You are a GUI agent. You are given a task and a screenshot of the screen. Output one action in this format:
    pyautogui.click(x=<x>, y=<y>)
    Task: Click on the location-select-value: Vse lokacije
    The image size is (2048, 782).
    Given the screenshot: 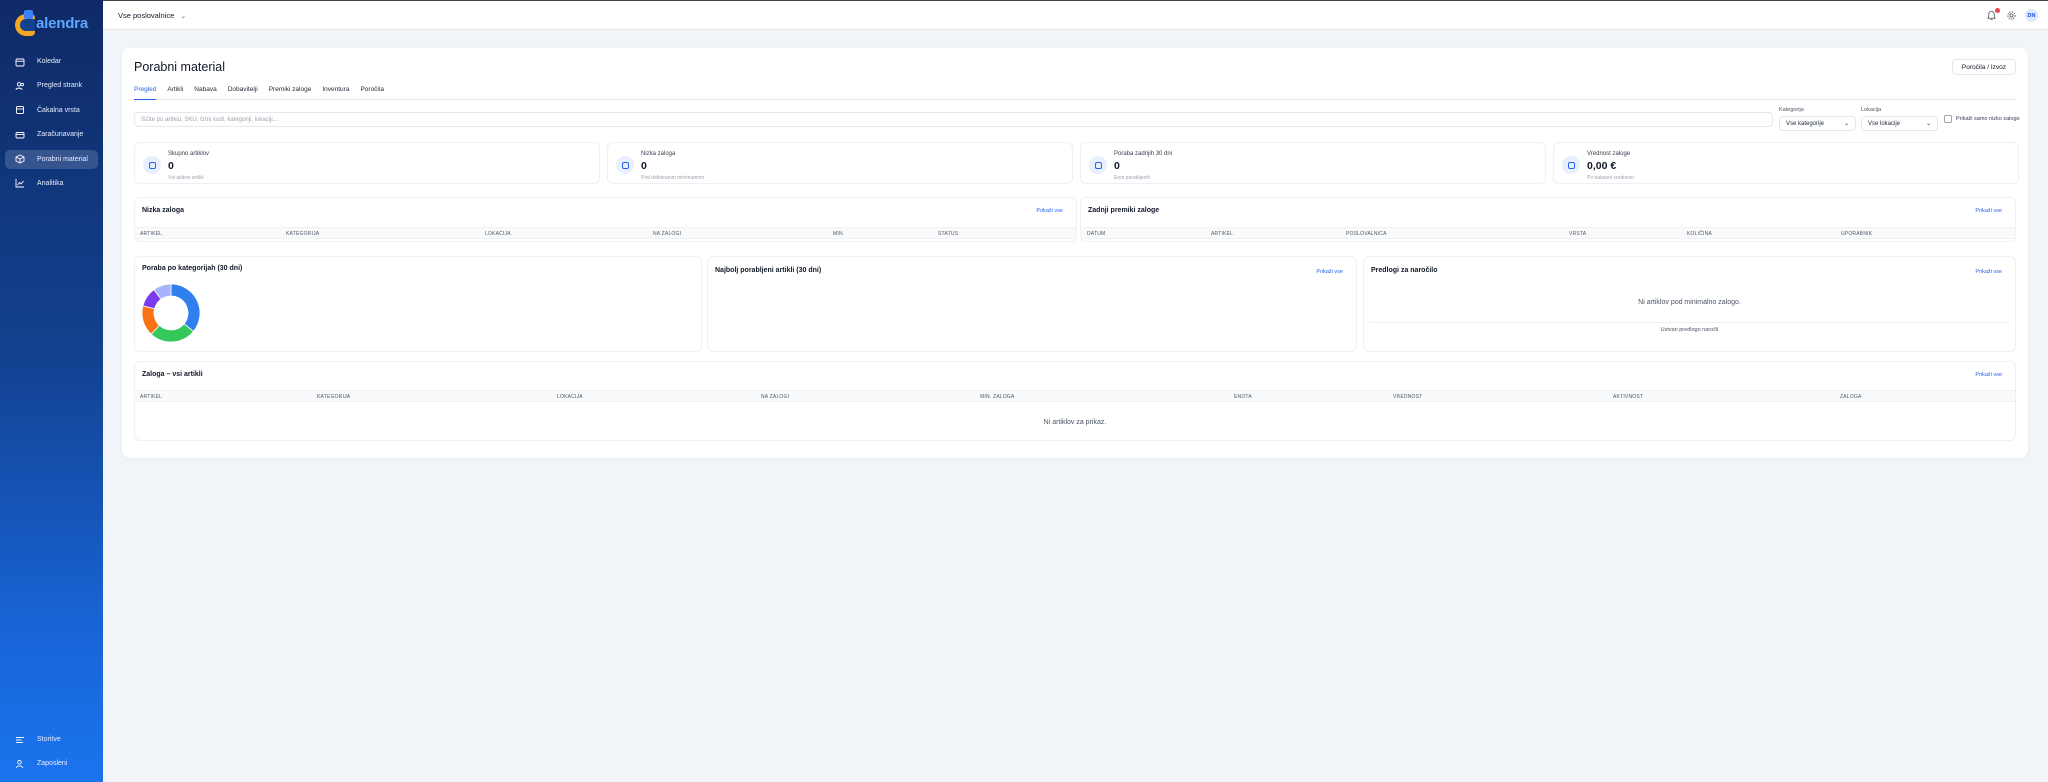 What is the action you would take?
    pyautogui.click(x=1884, y=123)
    